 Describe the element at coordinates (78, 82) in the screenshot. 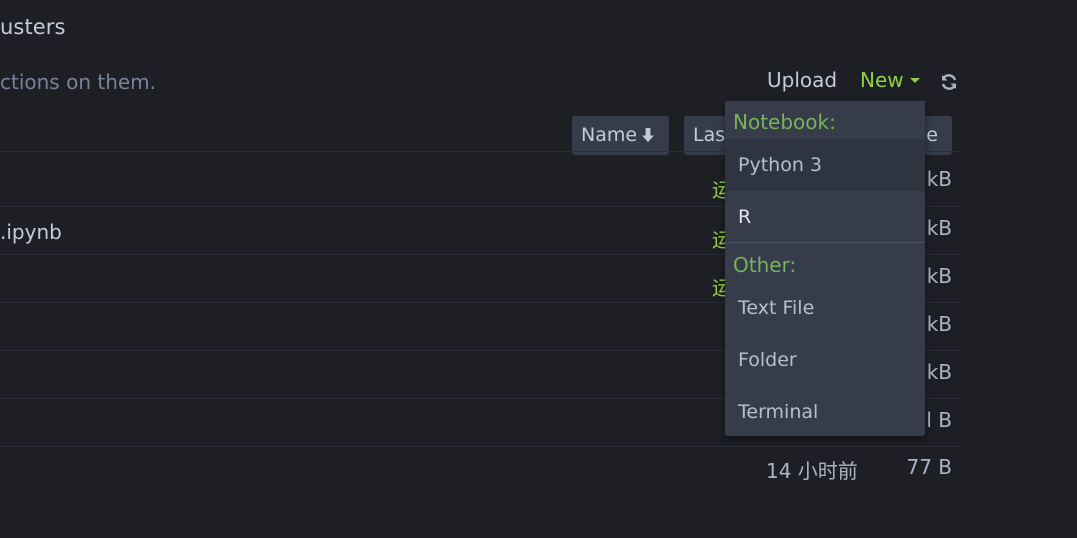

I see `selection-hint-text: ctions on them.` at that location.